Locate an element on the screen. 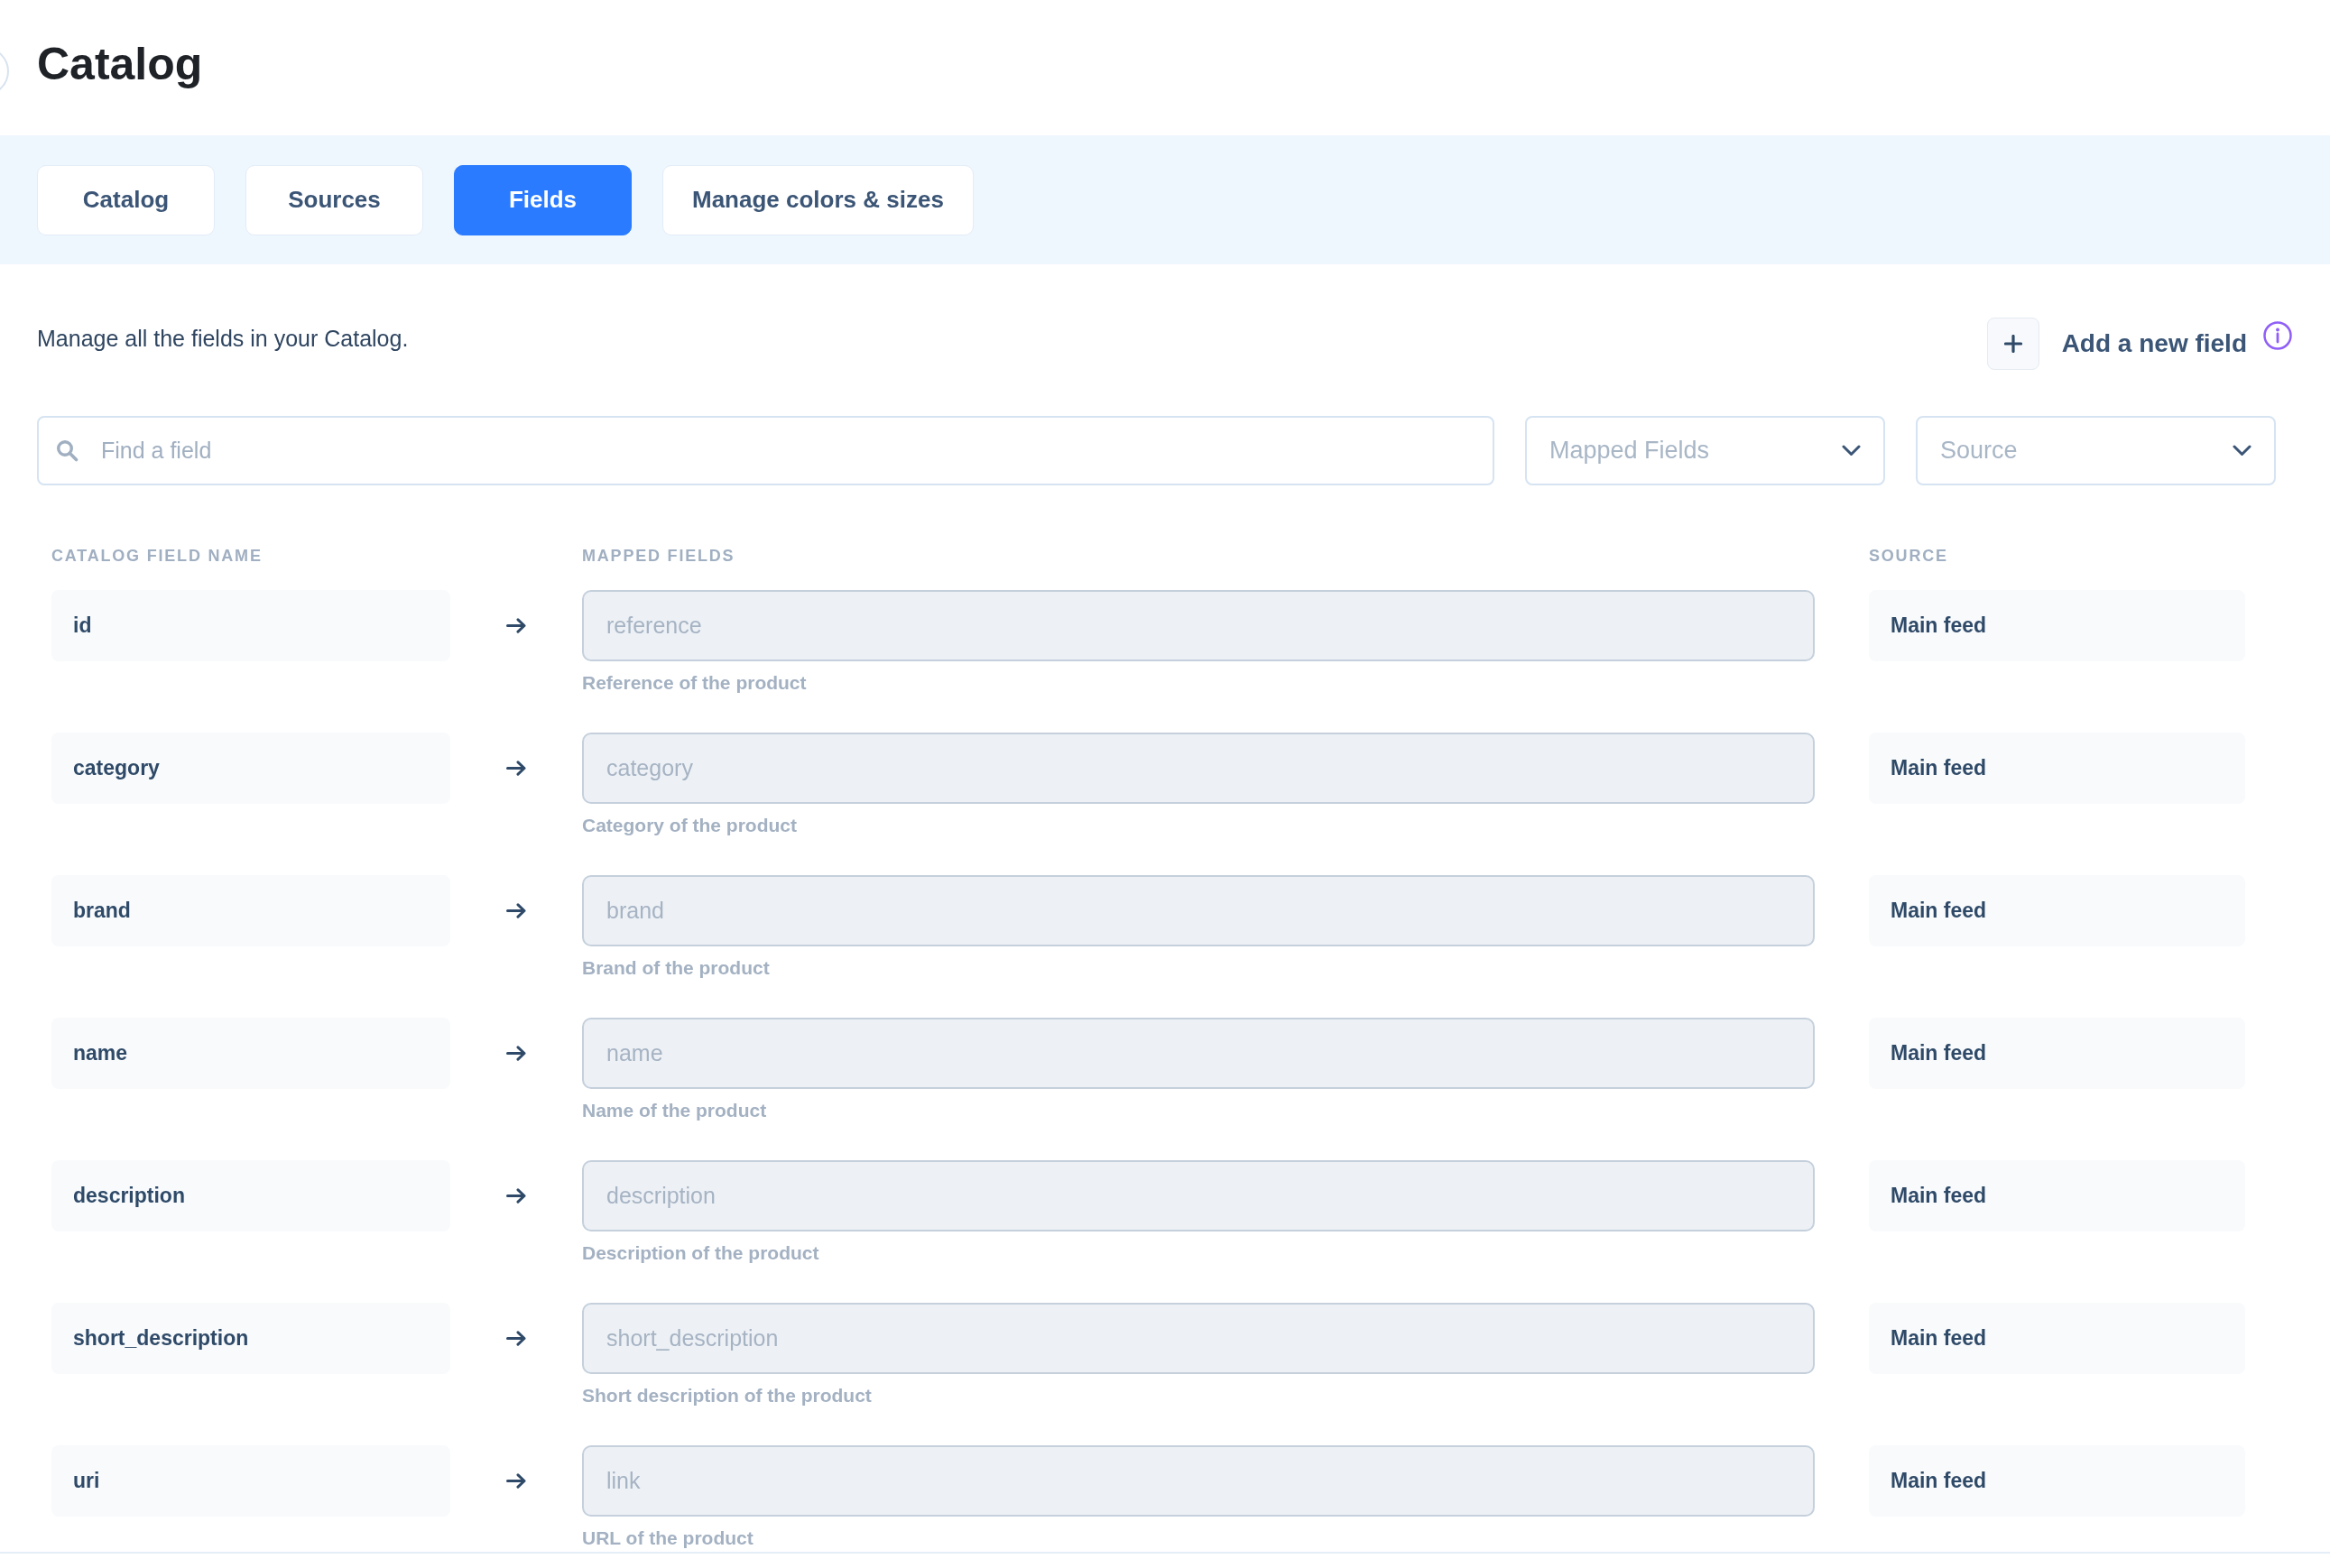  add-field-label: Add a new field is located at coordinates (2154, 344).